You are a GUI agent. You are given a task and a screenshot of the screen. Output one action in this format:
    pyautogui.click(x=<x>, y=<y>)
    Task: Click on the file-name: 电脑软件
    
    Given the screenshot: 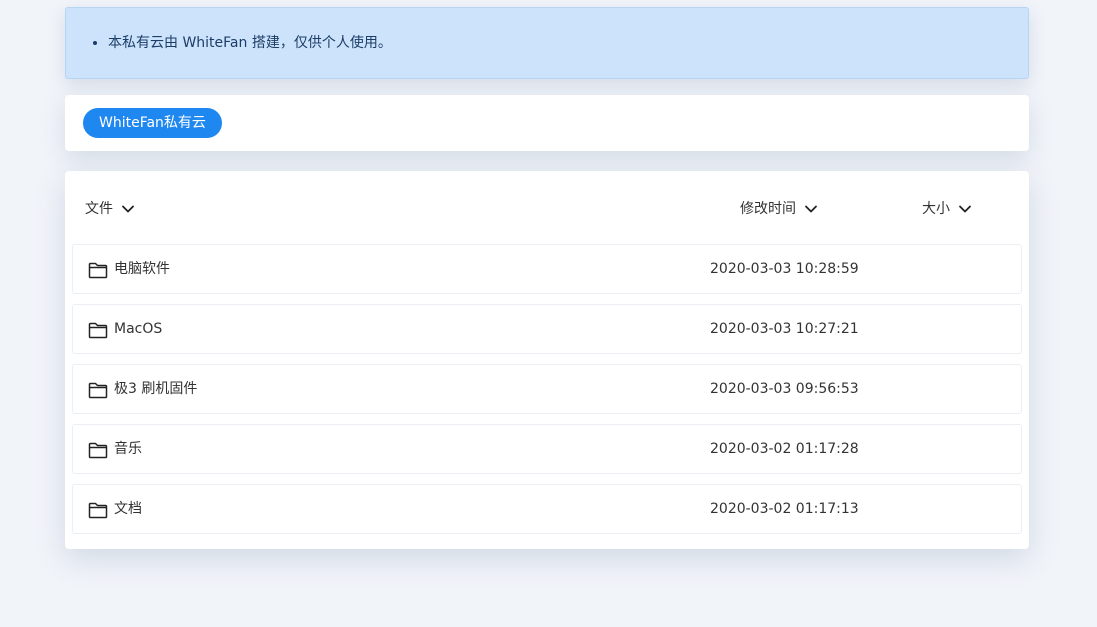 What is the action you would take?
    pyautogui.click(x=142, y=269)
    